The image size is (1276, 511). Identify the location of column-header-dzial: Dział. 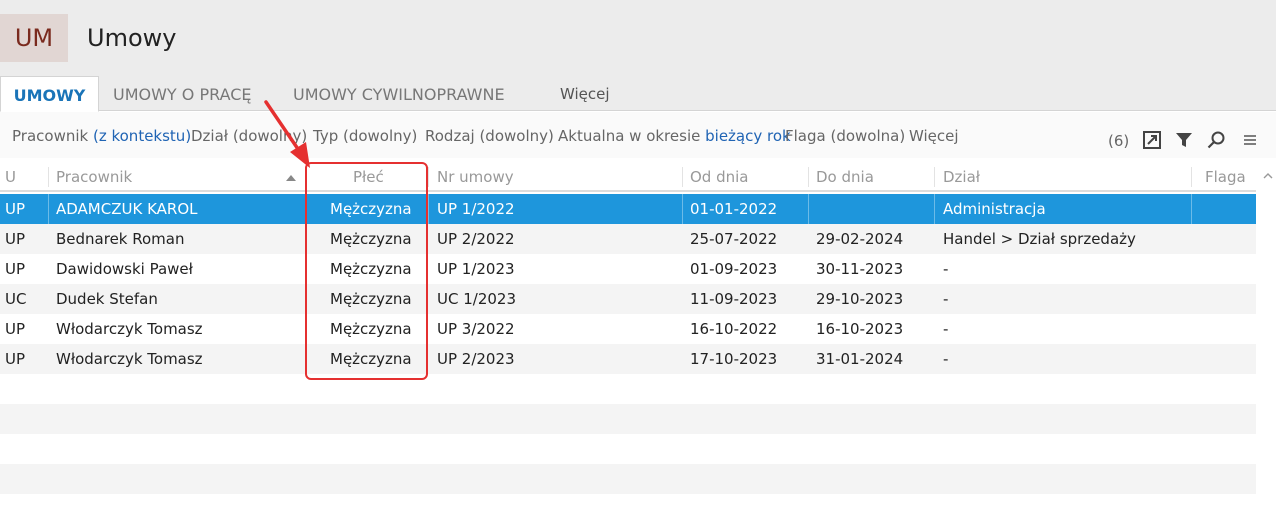
(961, 177).